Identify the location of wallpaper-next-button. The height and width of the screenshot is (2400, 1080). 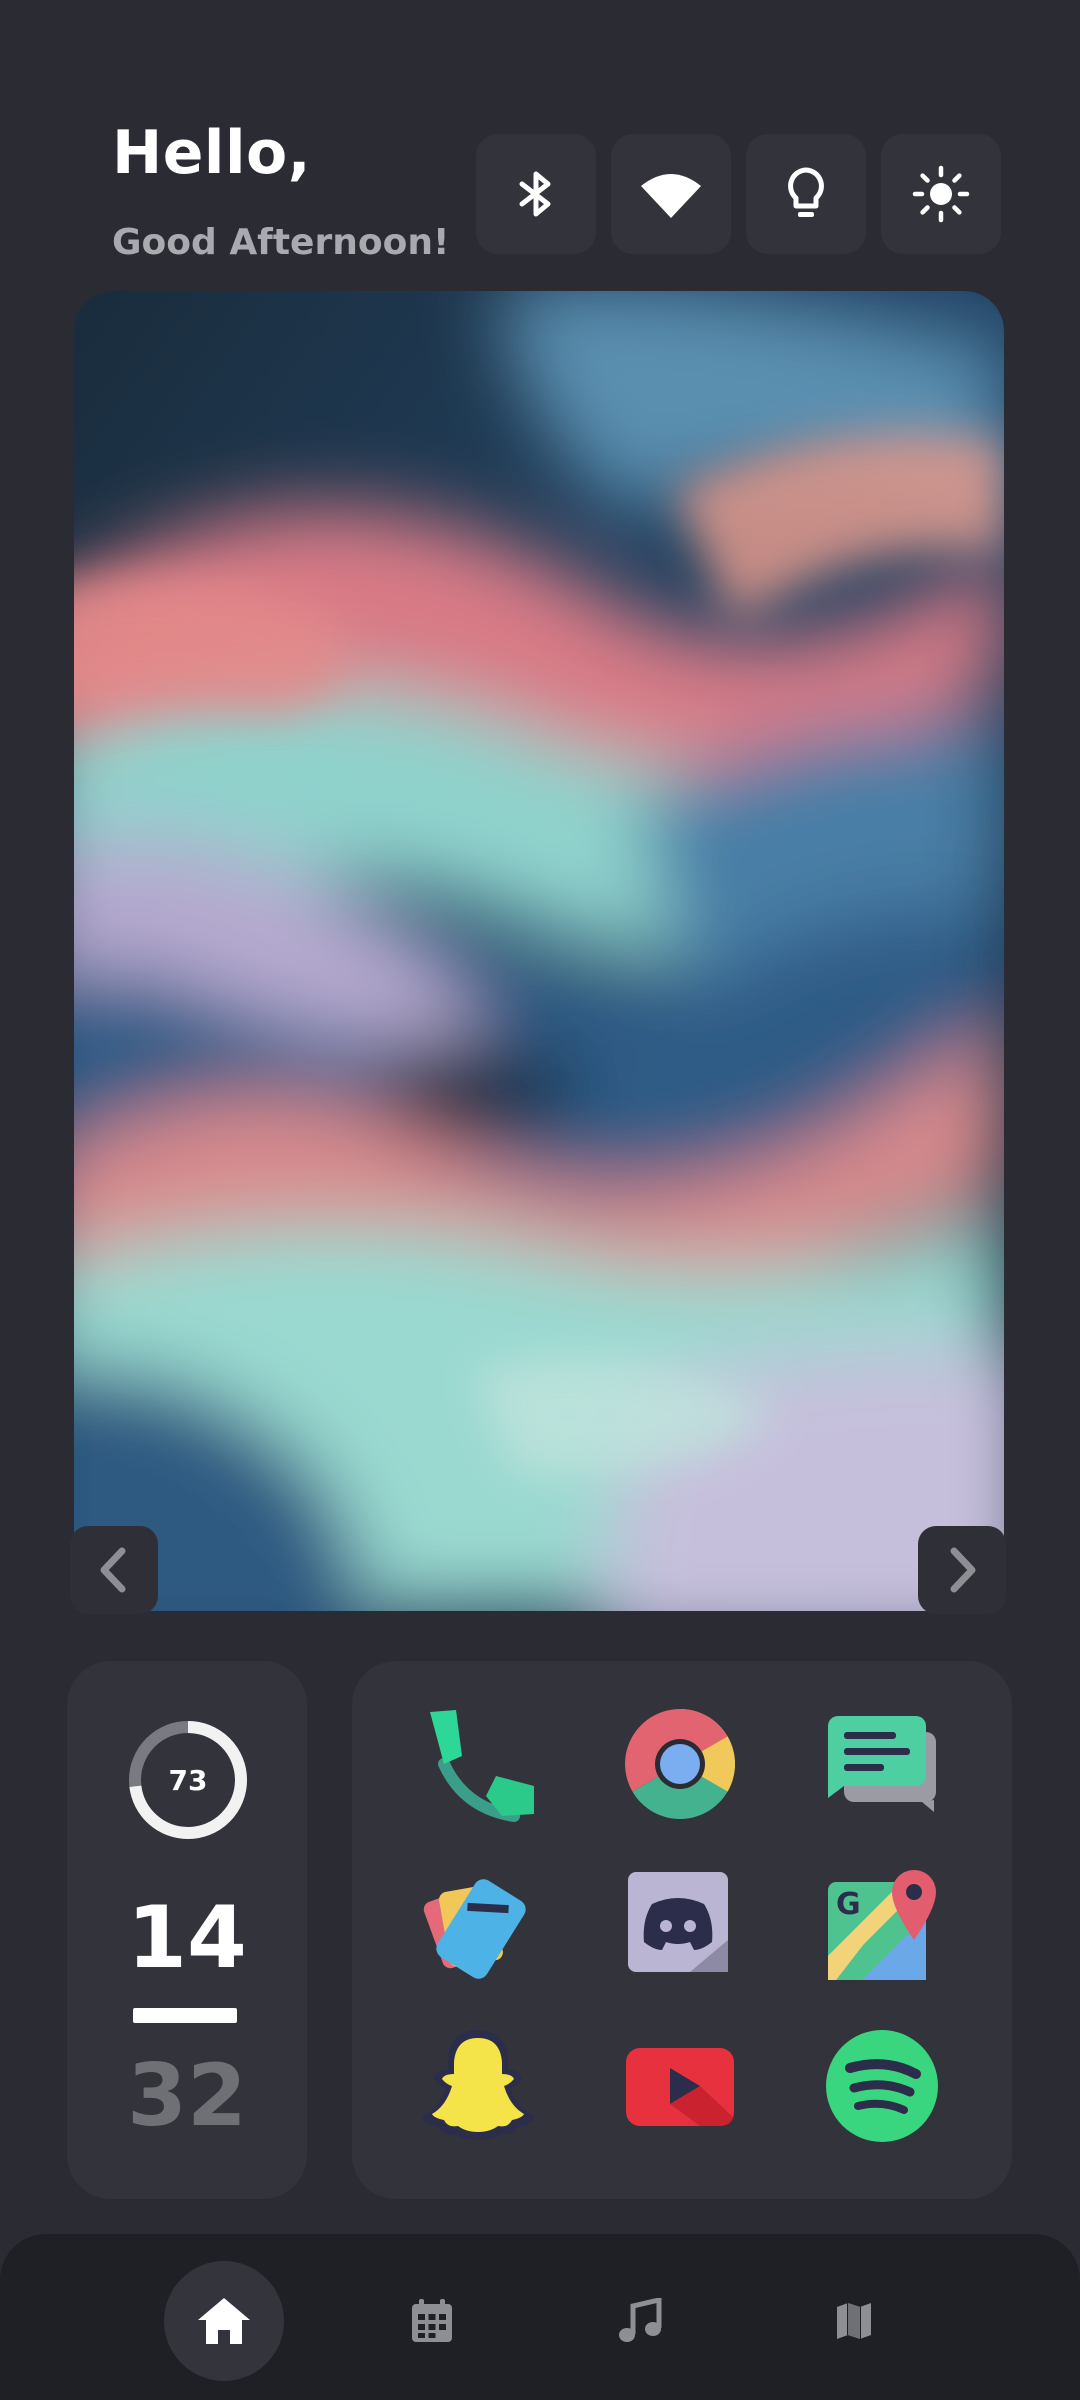
(962, 1570).